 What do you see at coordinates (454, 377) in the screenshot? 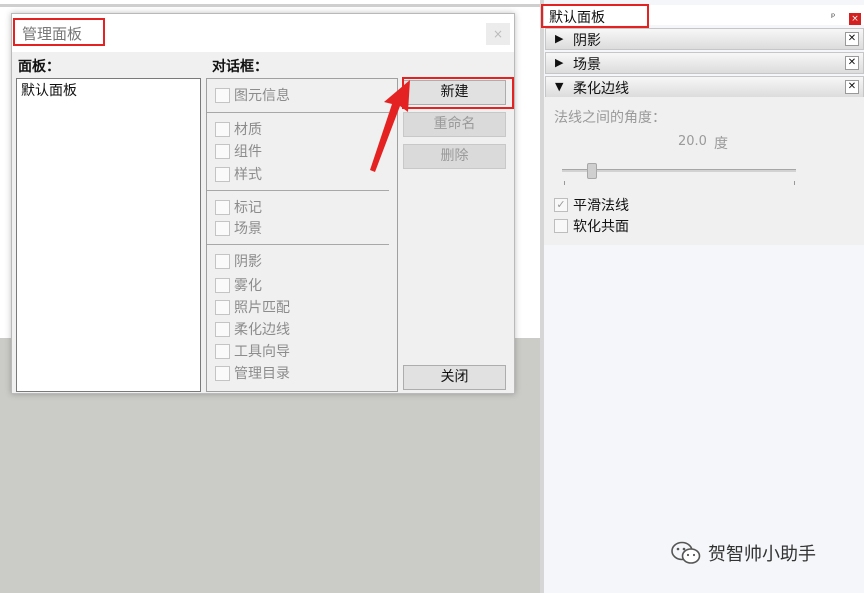
I see `close-button: 关闭` at bounding box center [454, 377].